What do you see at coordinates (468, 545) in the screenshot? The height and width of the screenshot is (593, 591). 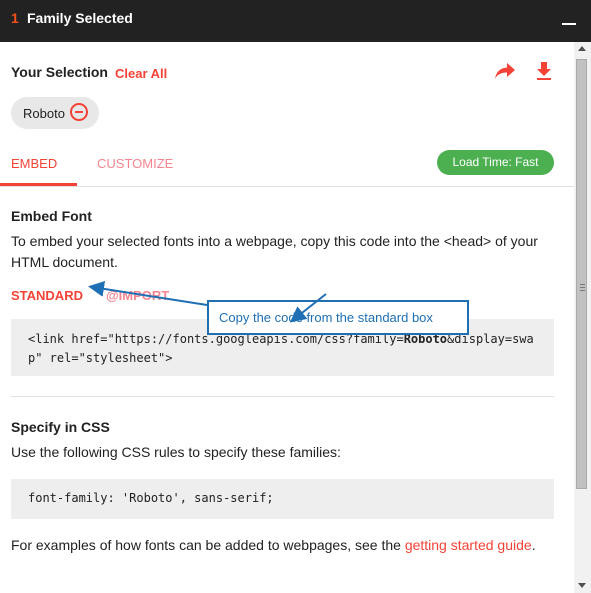 I see `getting-started-link: getting started guide` at bounding box center [468, 545].